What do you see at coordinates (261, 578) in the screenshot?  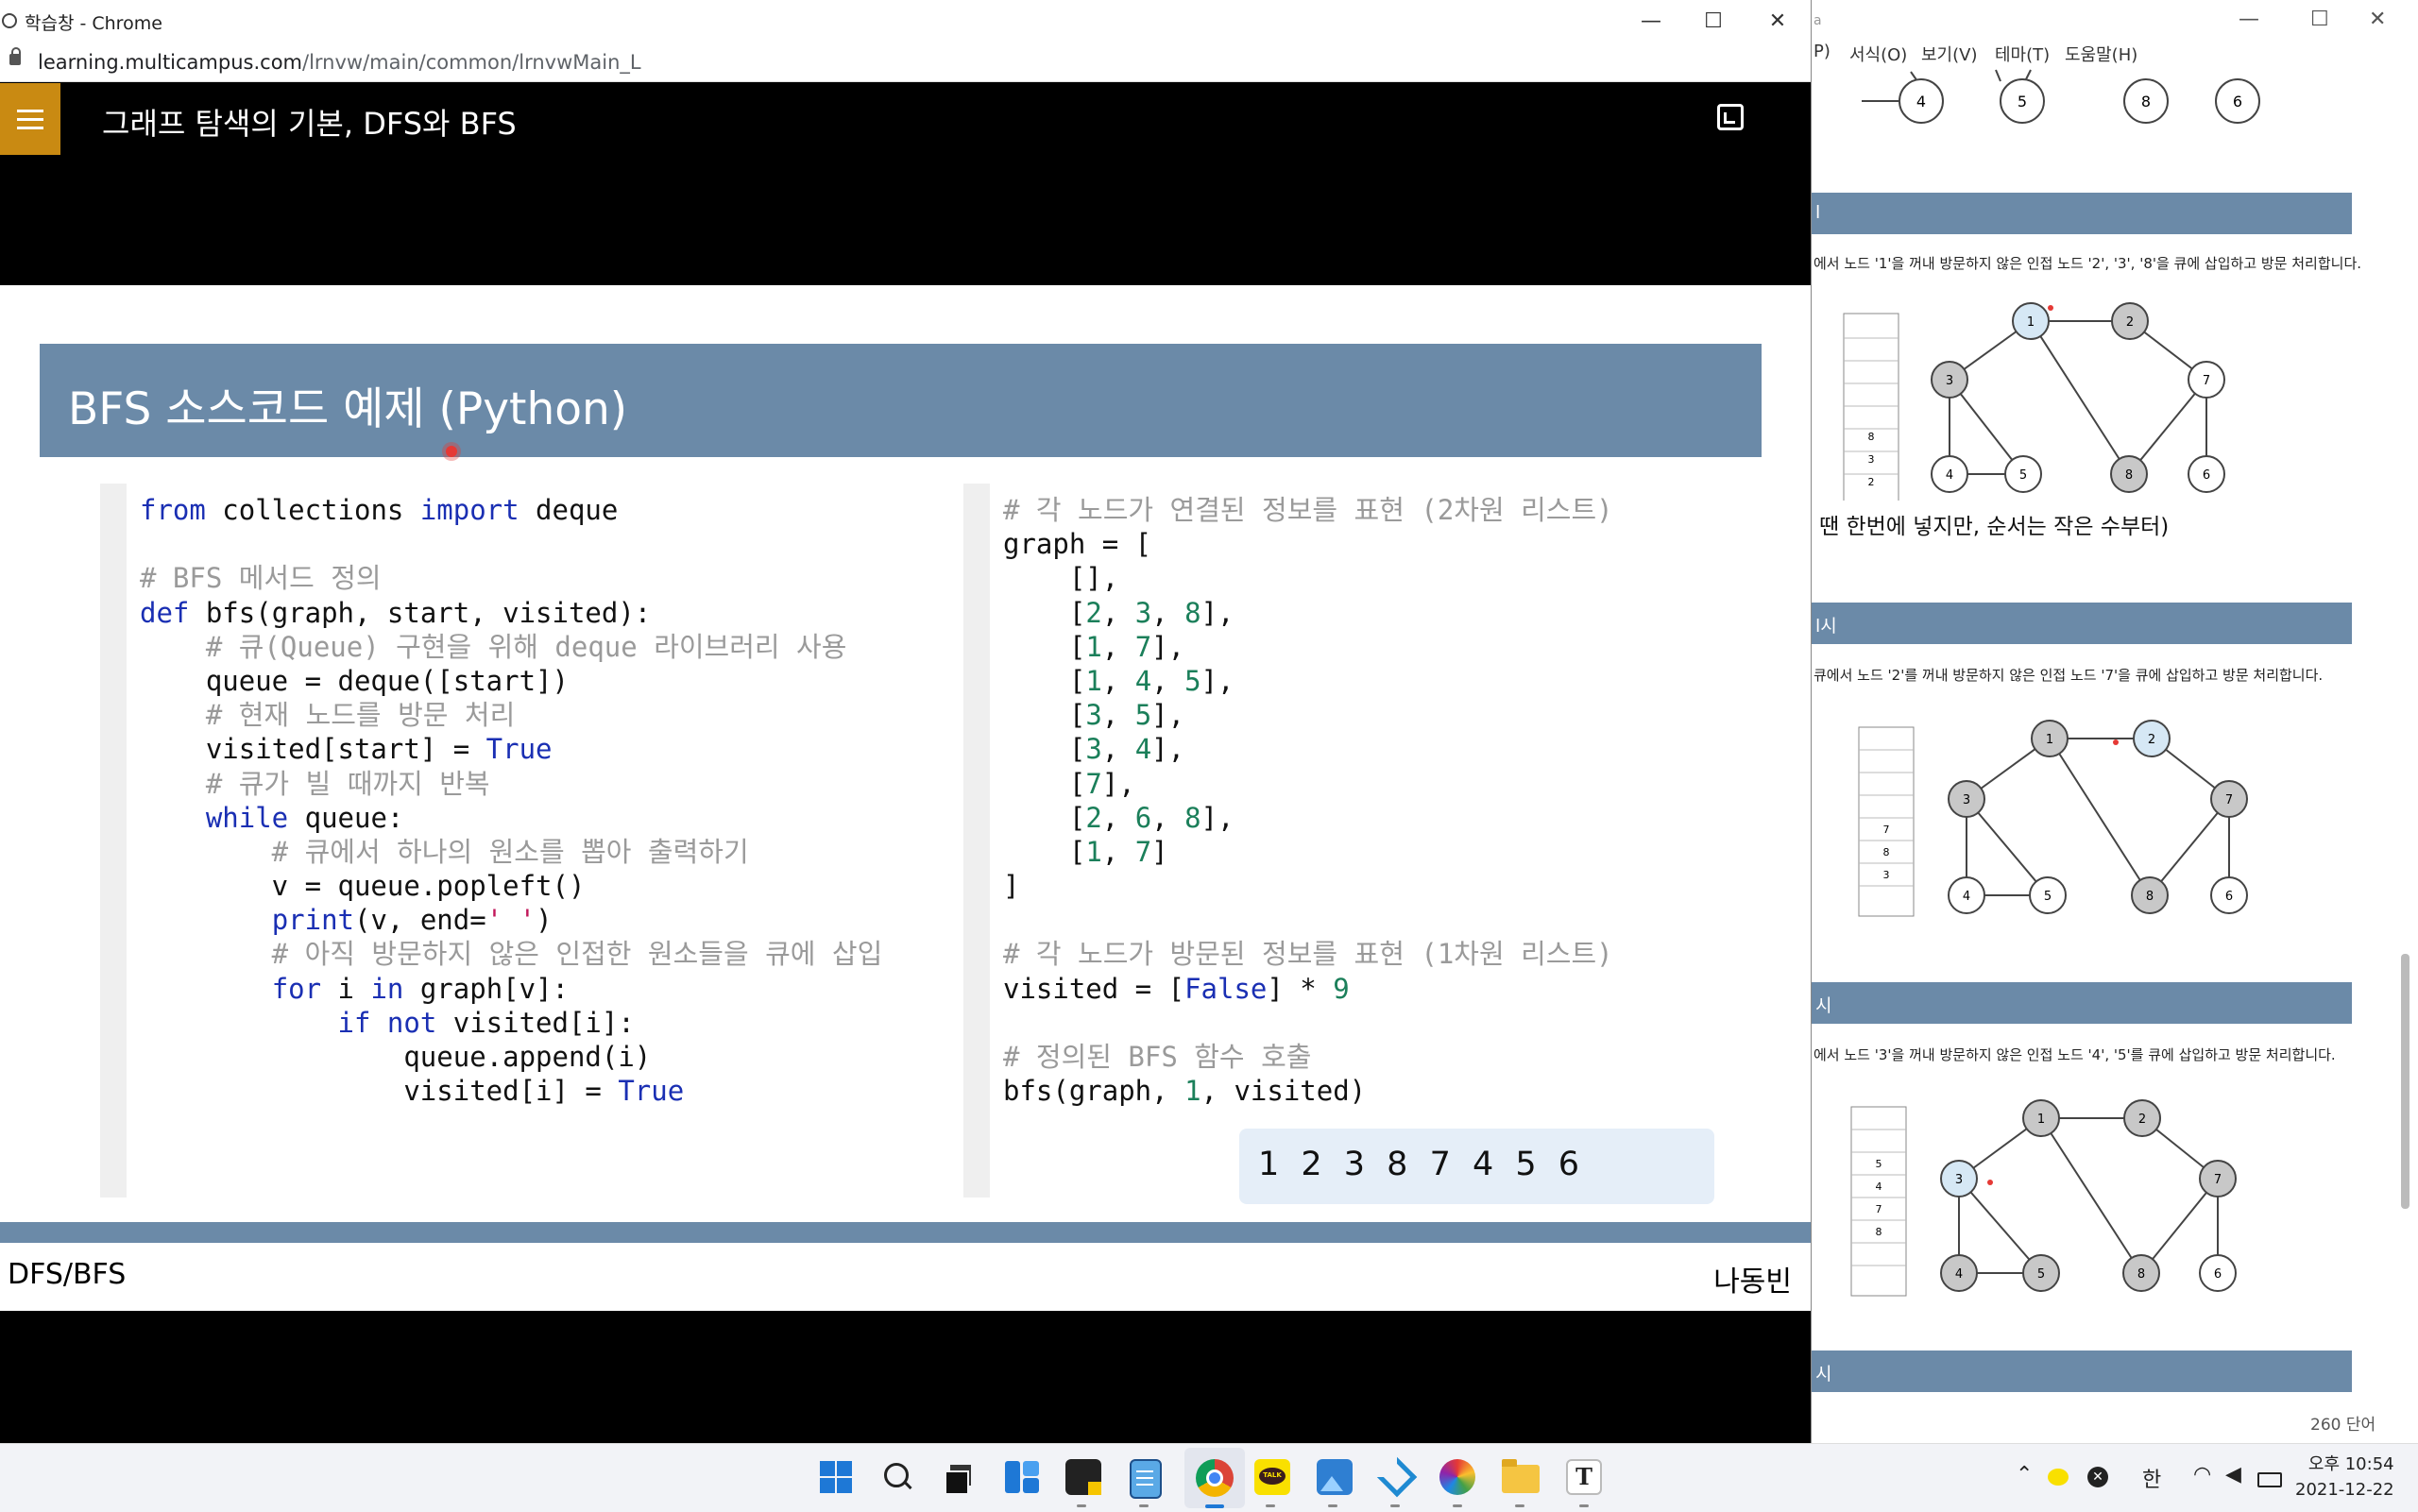 I see `code-line: # BFS 메서드 정의` at bounding box center [261, 578].